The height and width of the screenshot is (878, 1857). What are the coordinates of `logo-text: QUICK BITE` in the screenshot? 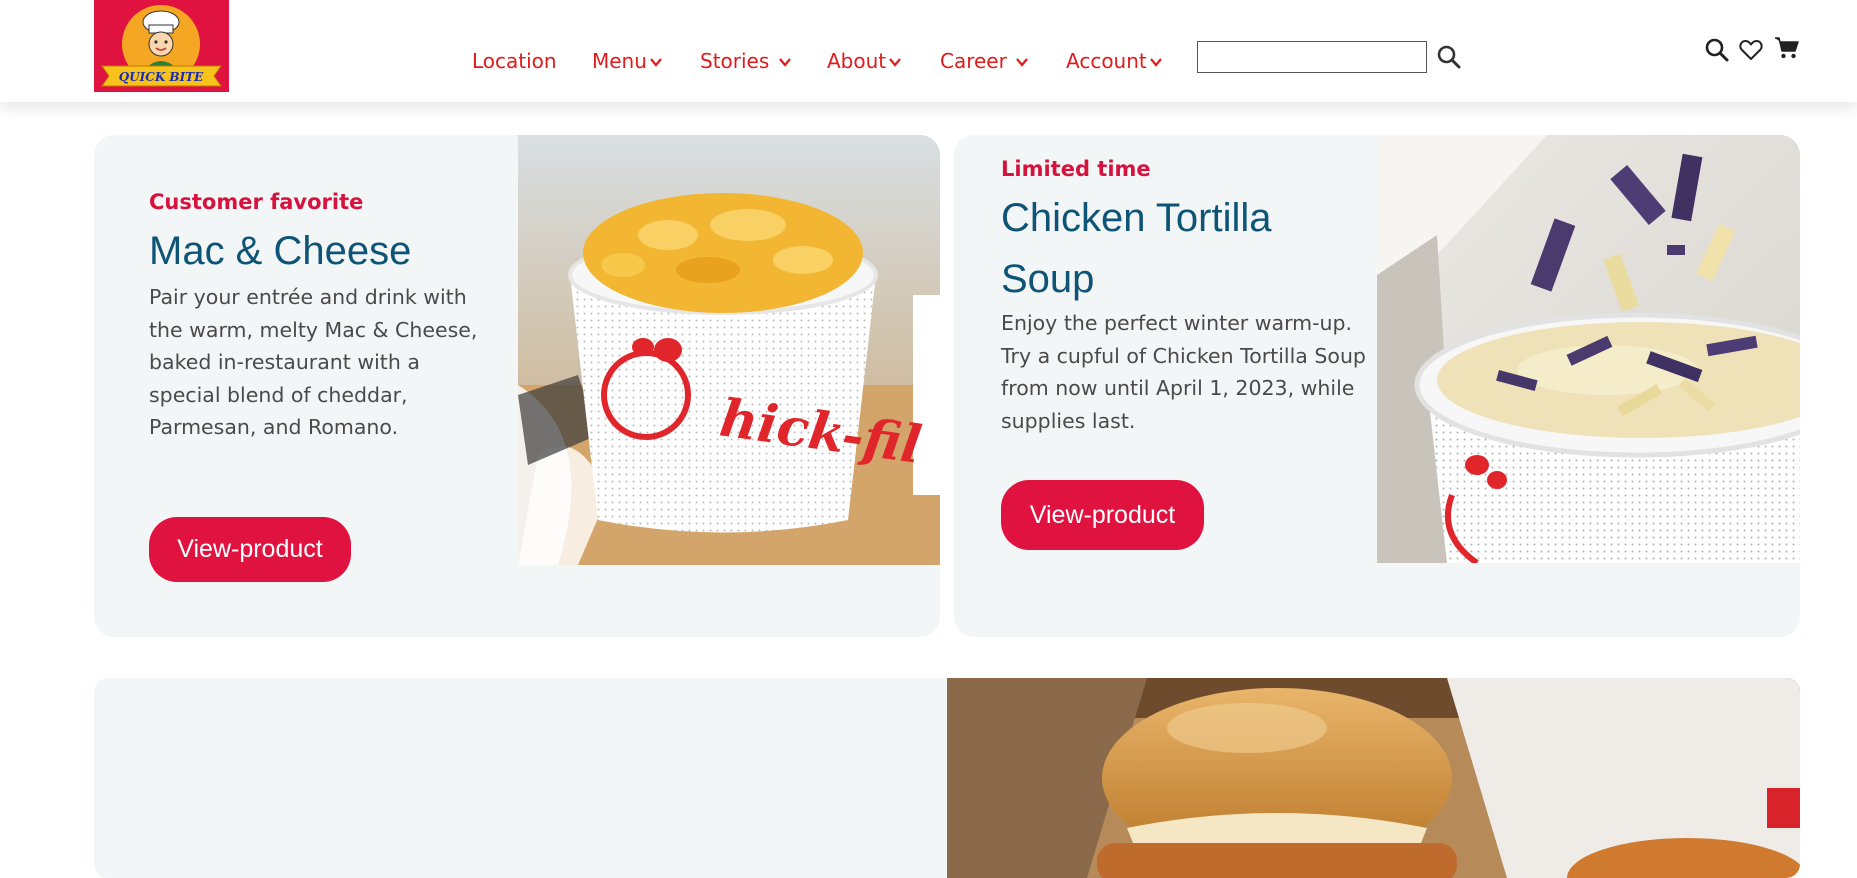 It's located at (161, 77).